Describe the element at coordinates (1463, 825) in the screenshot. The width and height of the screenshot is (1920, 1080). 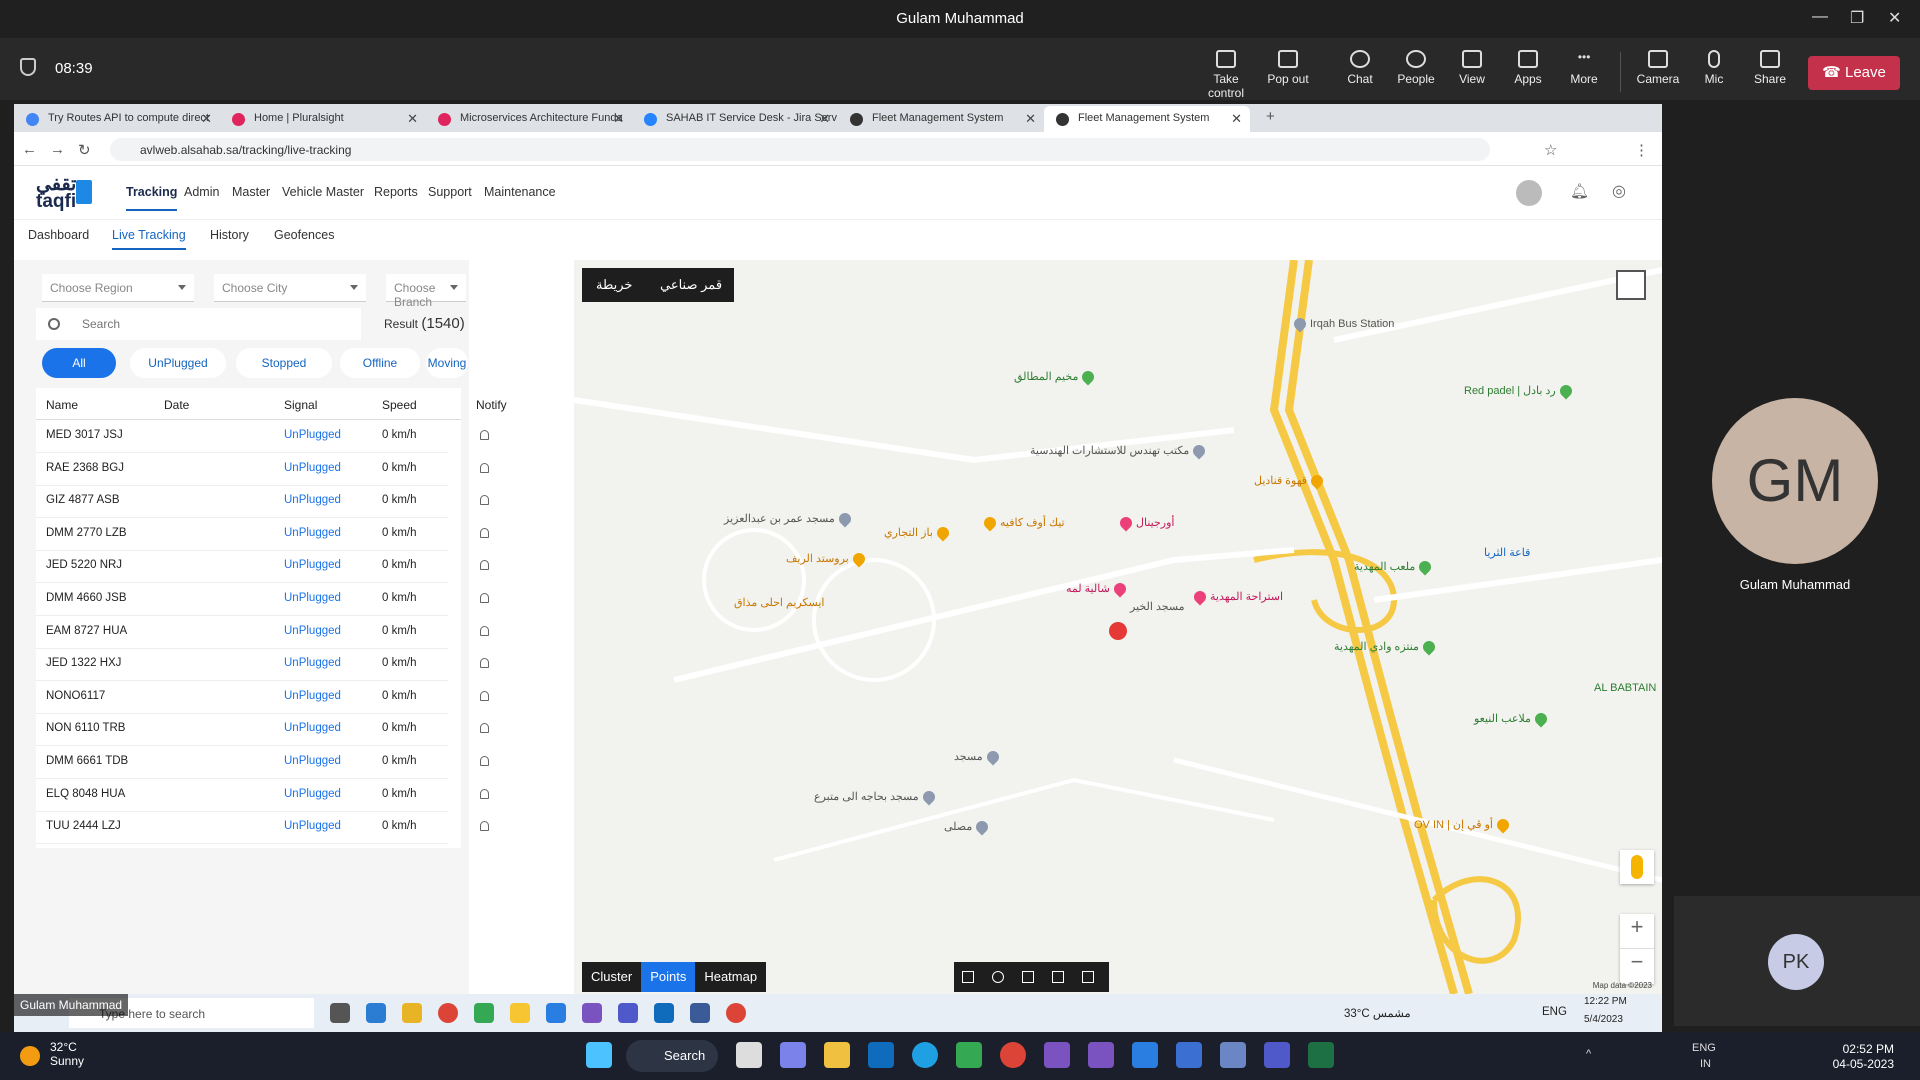
I see `map-place: OV IN | أو ڤي إن` at that location.